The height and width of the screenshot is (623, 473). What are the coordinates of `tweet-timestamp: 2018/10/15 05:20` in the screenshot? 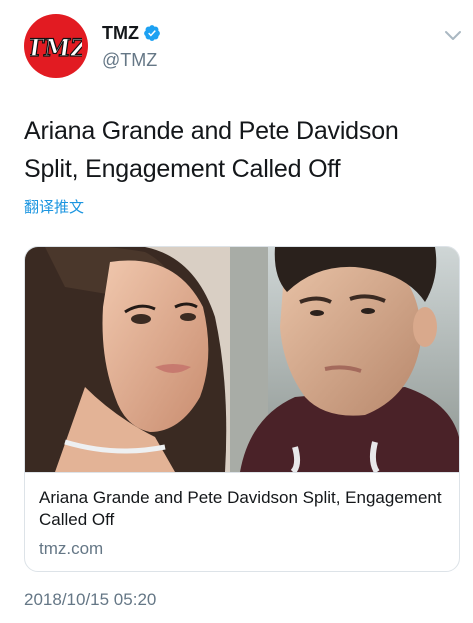 It's located at (90, 600).